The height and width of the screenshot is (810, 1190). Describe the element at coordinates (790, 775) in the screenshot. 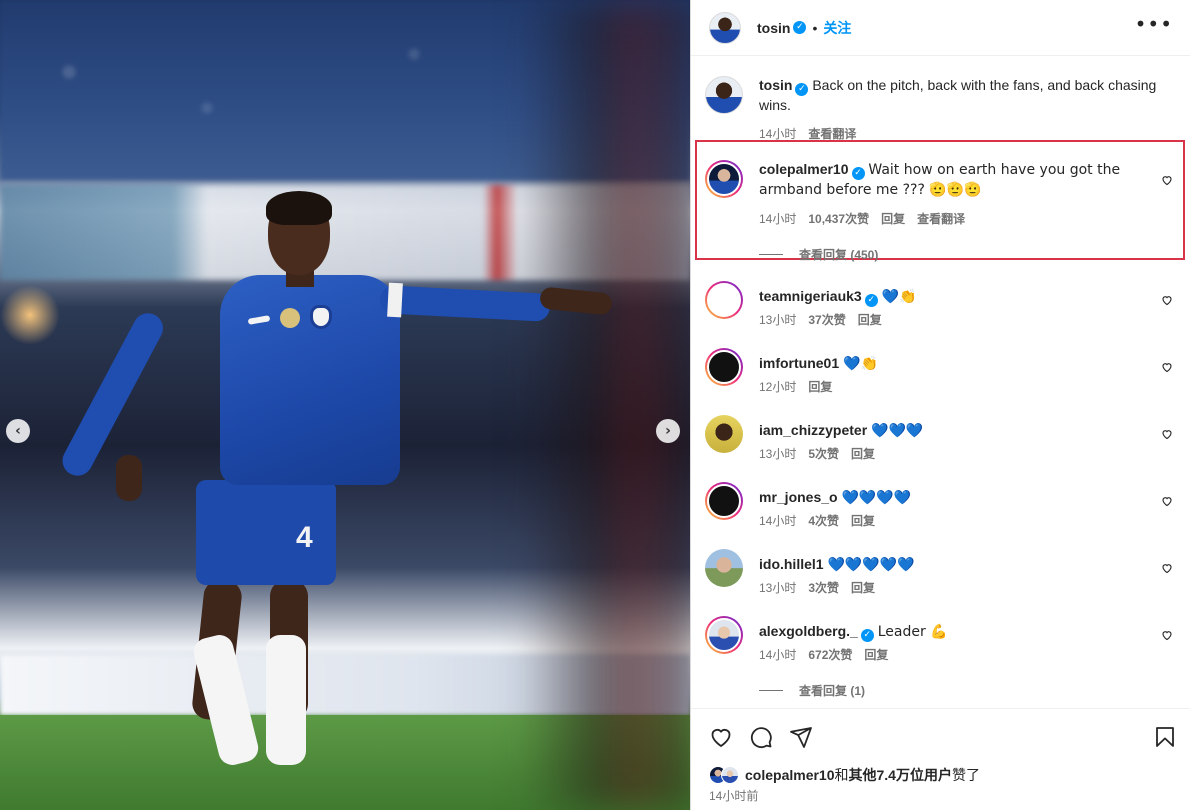

I see `liked-by-username: colepalmer10` at that location.